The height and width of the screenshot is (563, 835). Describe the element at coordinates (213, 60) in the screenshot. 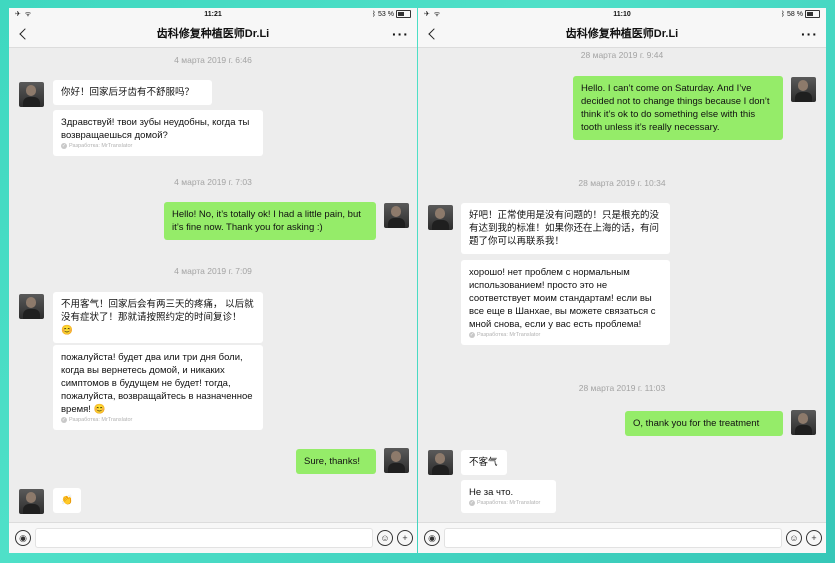

I see `timestamp: 4 марта 2019 г. 6:46` at that location.